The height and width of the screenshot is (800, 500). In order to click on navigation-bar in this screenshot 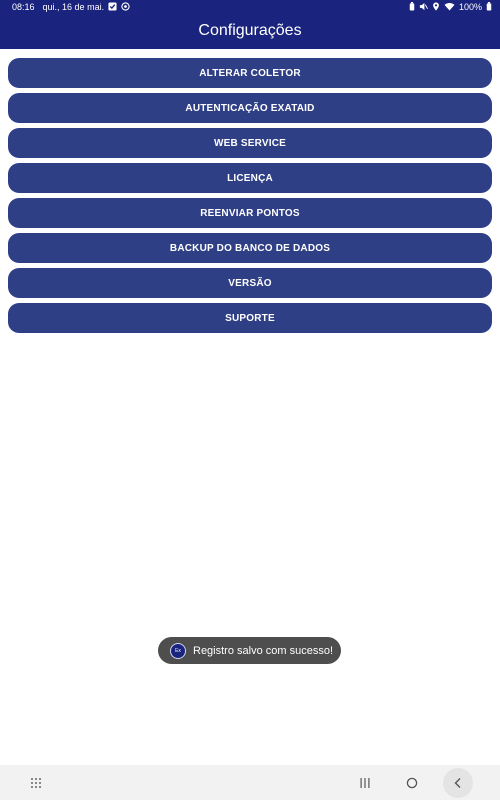, I will do `click(250, 782)`.